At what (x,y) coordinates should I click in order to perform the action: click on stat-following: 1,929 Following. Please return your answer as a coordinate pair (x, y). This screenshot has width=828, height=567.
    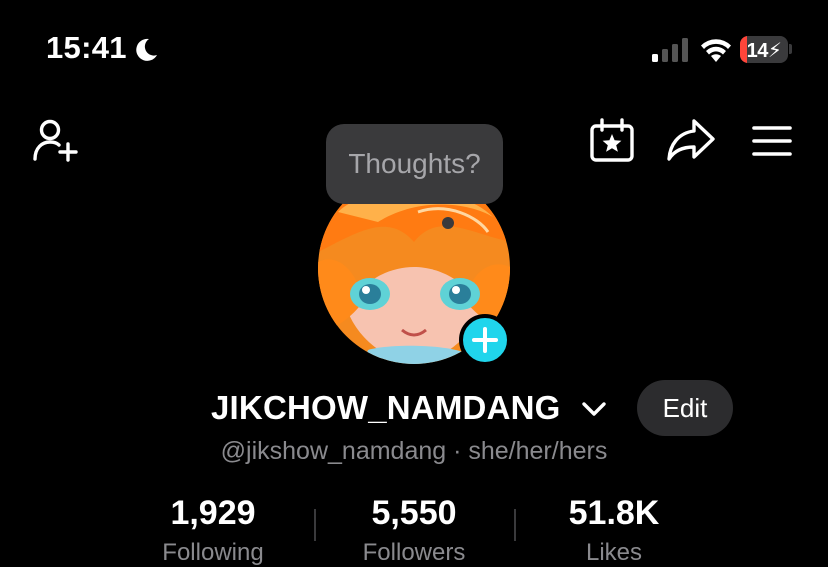
    Looking at the image, I should click on (213, 530).